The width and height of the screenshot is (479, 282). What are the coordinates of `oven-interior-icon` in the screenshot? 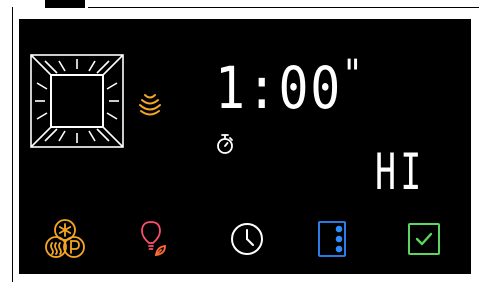 It's located at (77, 101).